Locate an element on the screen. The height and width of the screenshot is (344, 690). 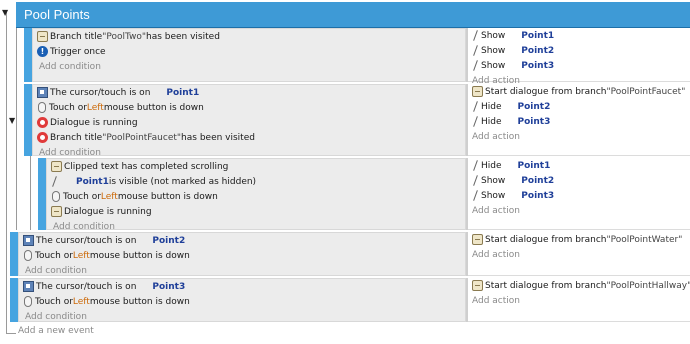
action-row: Hide Point1 is located at coordinates (581, 165).